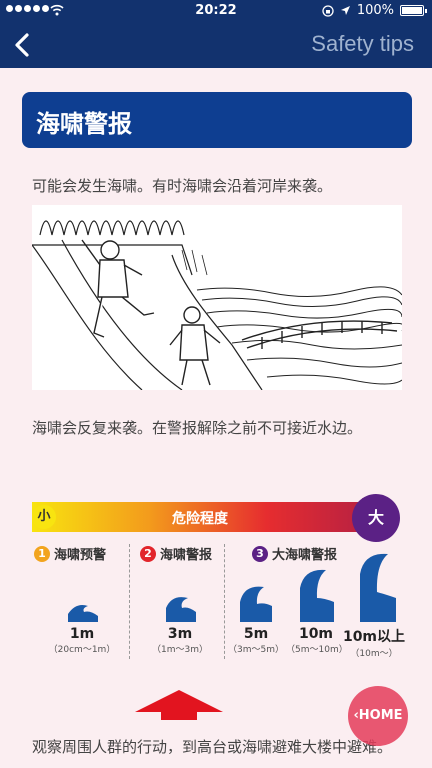  I want to click on wave-height-value: 10m, so click(316, 634).